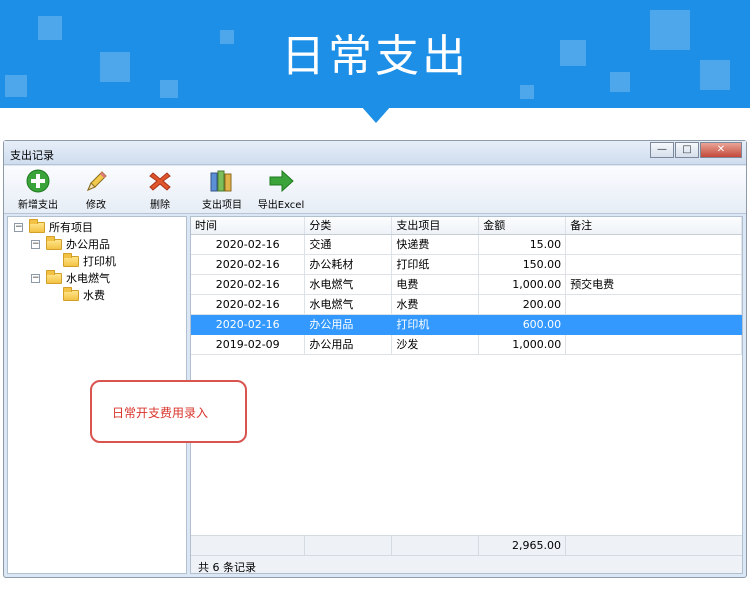  I want to click on edit-button: 修改, so click(96, 189).